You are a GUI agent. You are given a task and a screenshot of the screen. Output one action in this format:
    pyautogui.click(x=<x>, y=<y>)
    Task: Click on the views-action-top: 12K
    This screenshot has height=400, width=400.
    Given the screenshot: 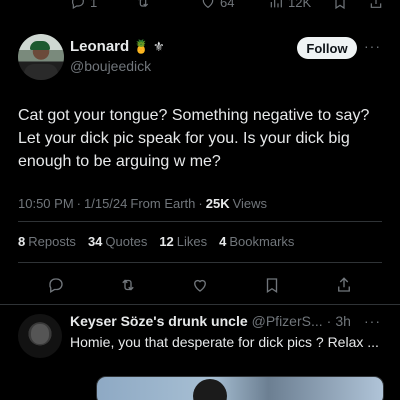 What is the action you would take?
    pyautogui.click(x=289, y=5)
    